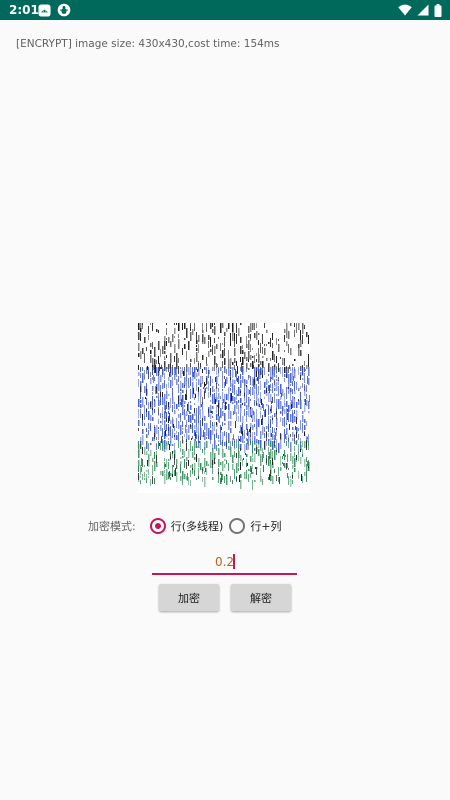  Describe the element at coordinates (234, 561) in the screenshot. I see `text-cursor` at that location.